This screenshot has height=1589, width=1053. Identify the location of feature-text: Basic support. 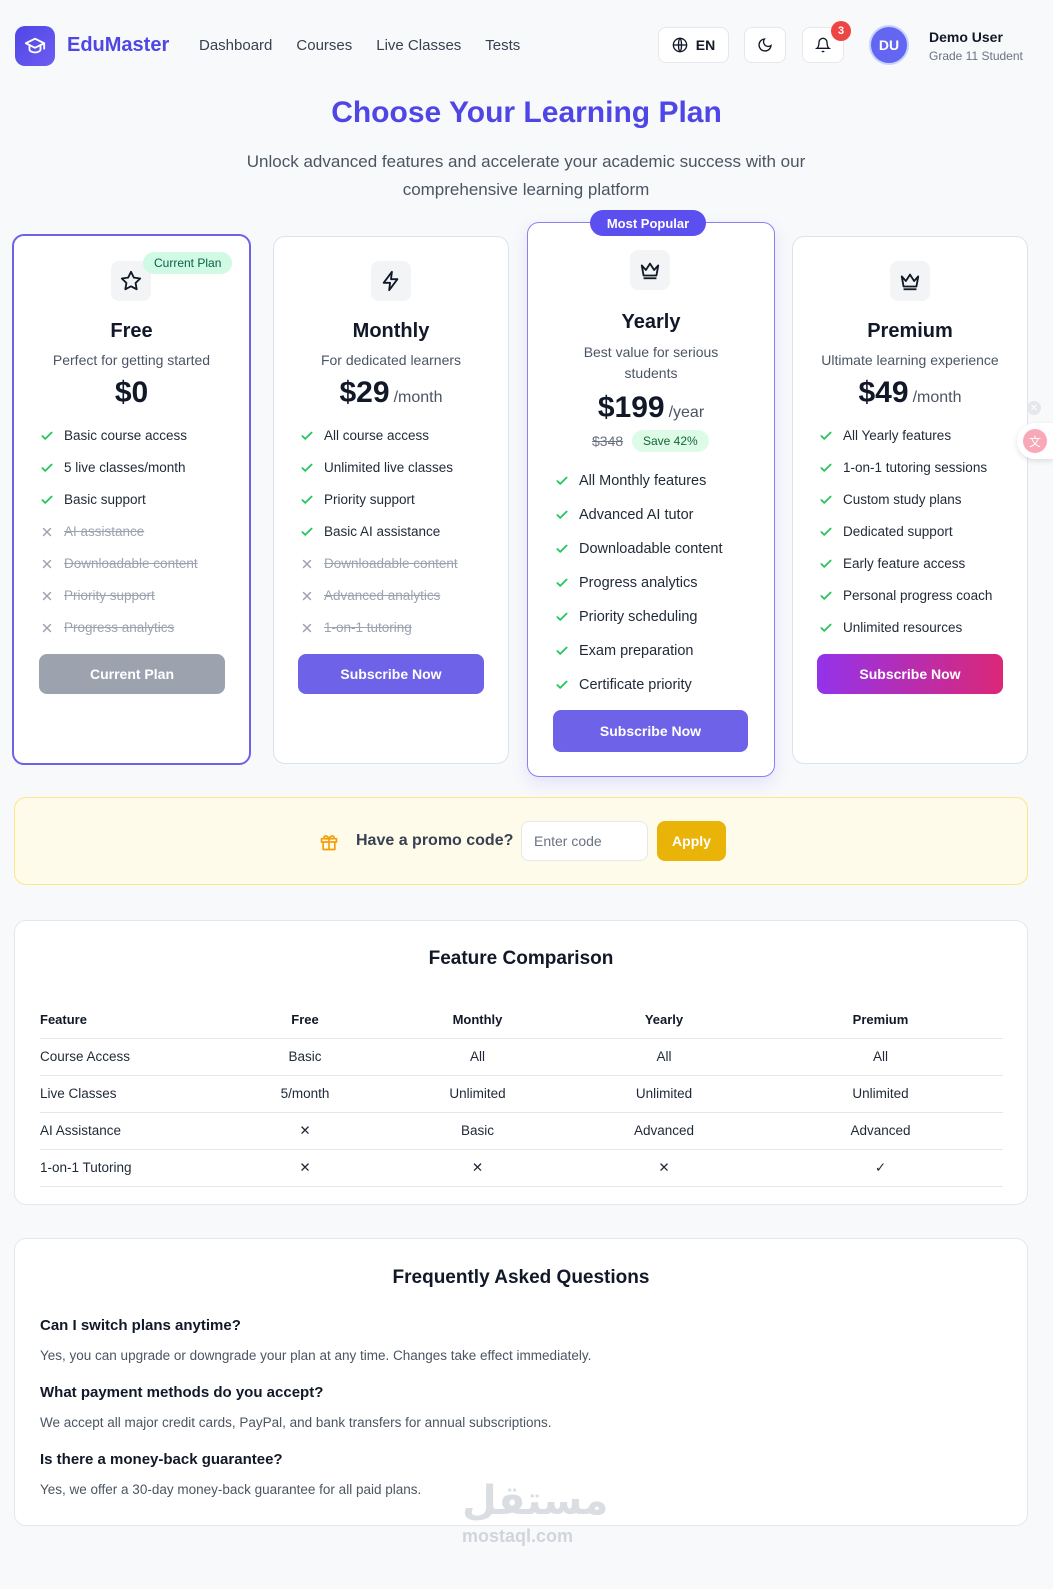
(105, 499).